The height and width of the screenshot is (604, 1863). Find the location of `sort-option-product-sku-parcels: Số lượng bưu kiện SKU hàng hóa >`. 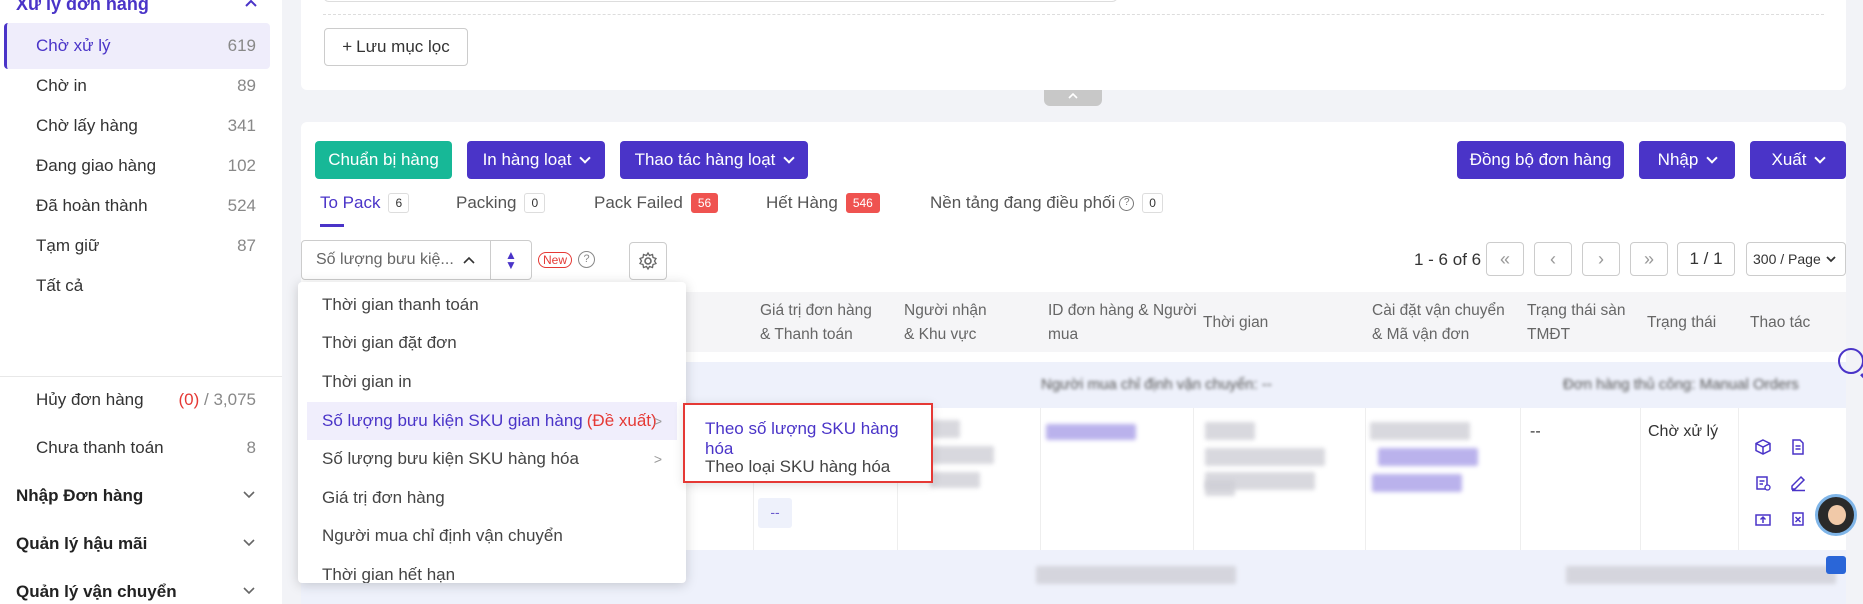

sort-option-product-sku-parcels: Số lượng bưu kiện SKU hàng hóa > is located at coordinates (492, 459).